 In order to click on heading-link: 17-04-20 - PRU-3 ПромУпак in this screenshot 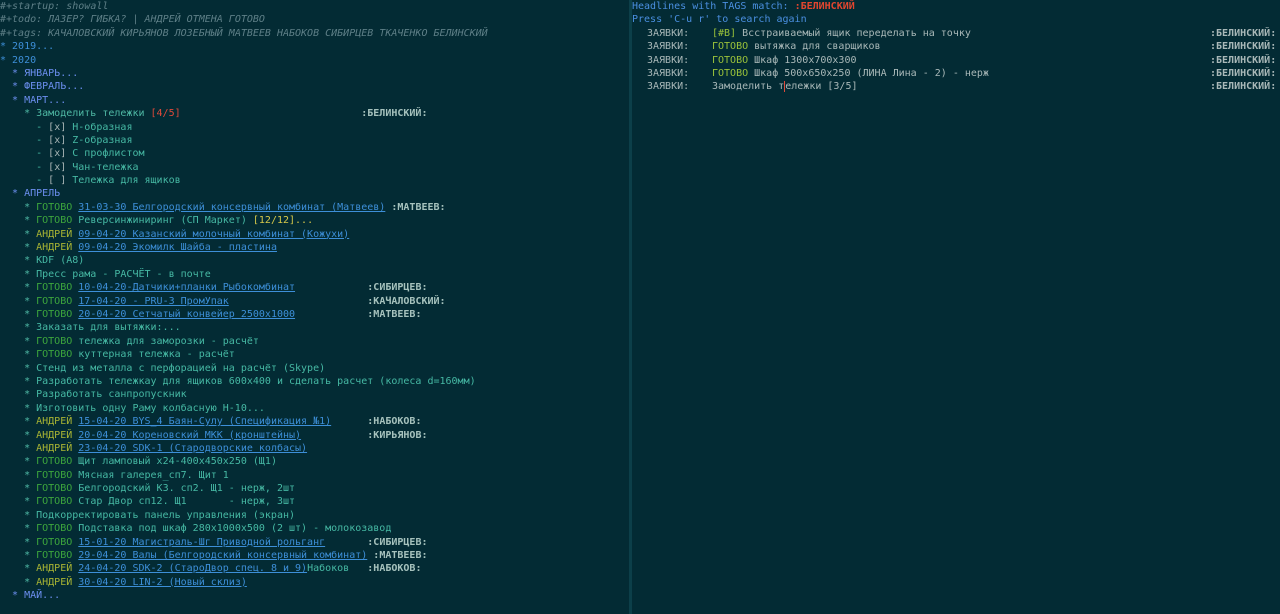, I will do `click(153, 301)`.